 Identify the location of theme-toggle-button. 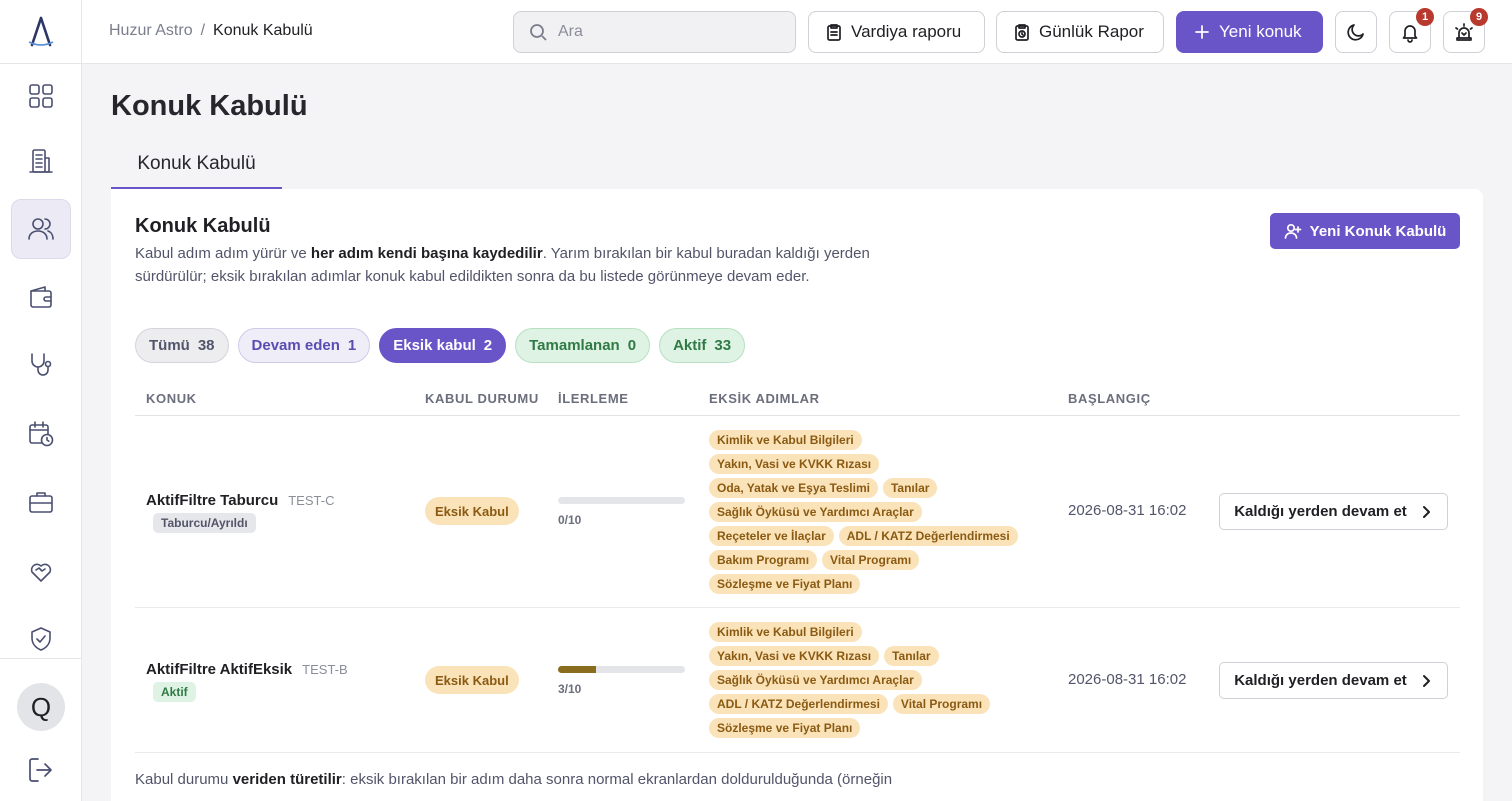
(1356, 32).